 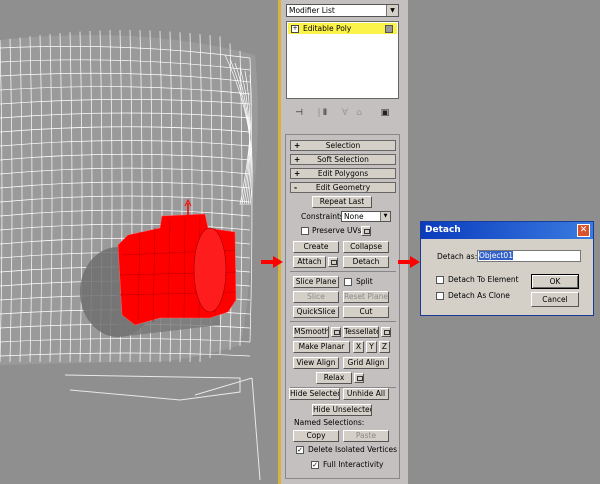 What do you see at coordinates (300, 450) in the screenshot?
I see `delete-isolated-checkbox: ✓` at bounding box center [300, 450].